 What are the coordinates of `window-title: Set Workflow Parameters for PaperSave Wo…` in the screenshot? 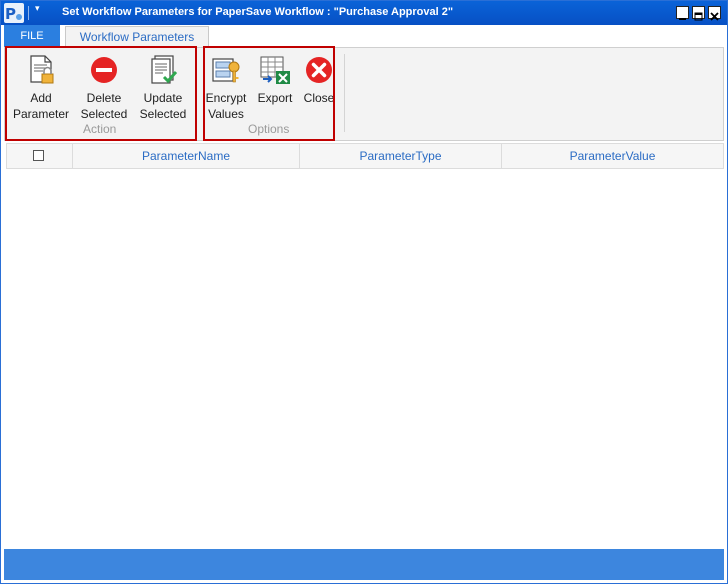 It's located at (258, 12).